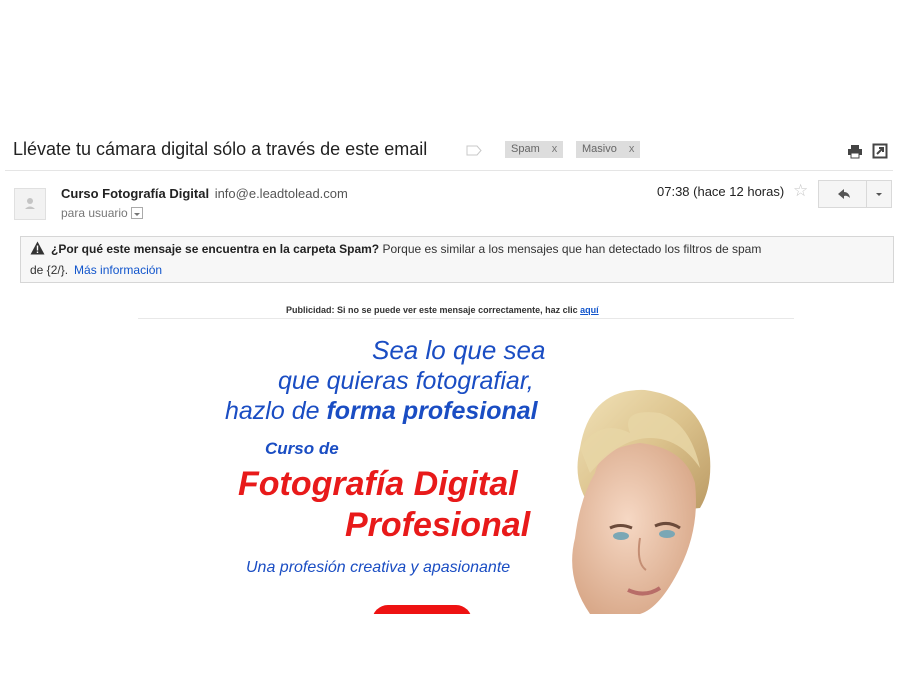 The image size is (900, 700). I want to click on recipient-text: para usuario, so click(94, 213).